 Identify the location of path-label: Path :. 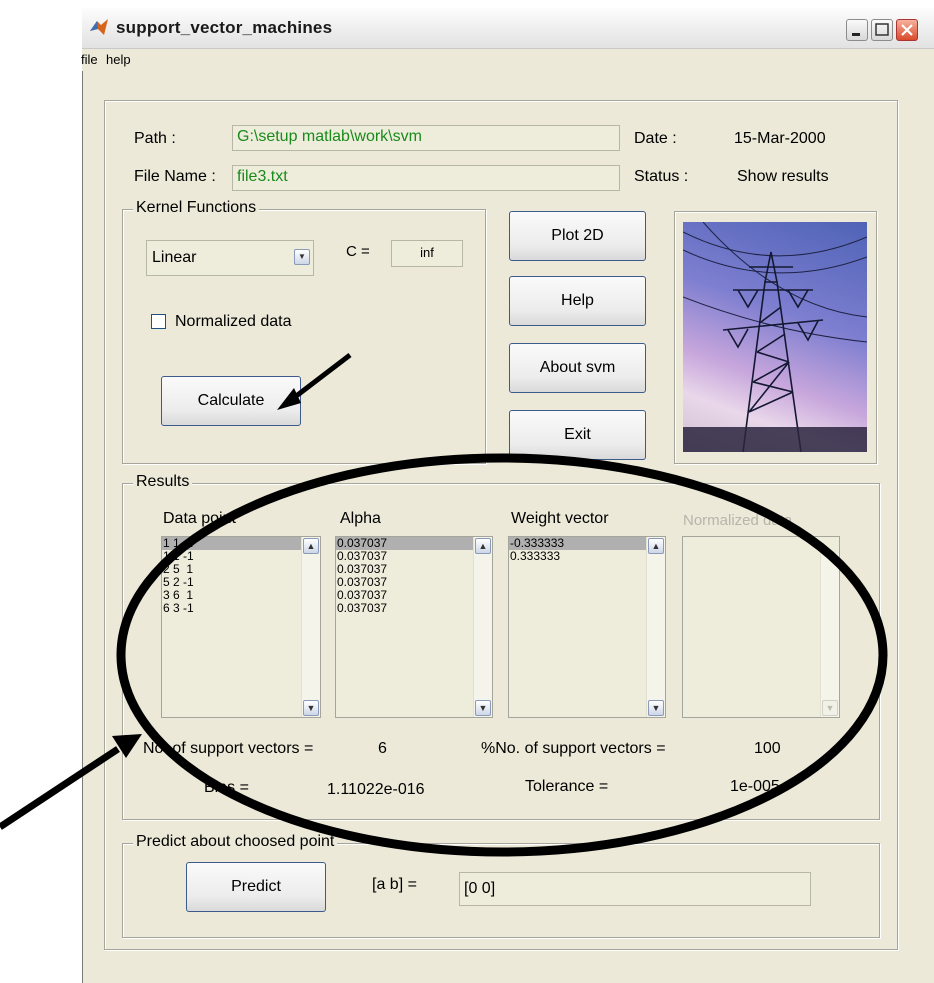
(155, 138).